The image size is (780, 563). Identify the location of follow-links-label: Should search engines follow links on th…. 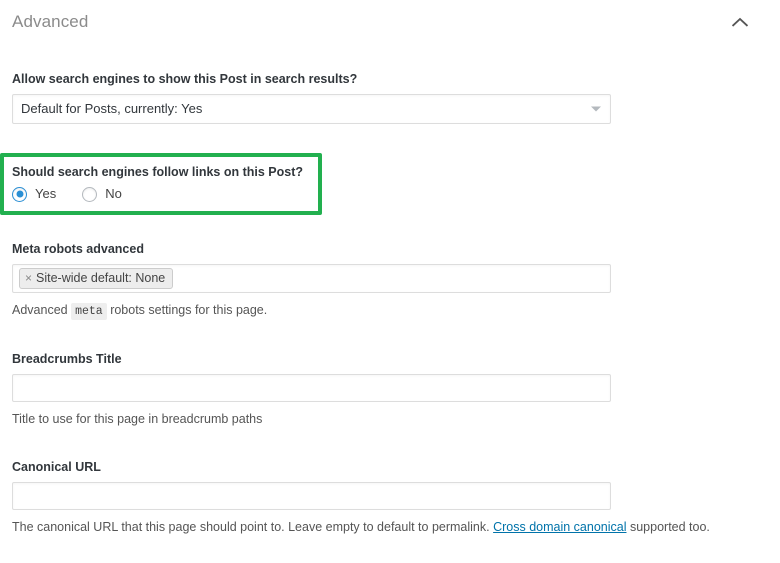
(158, 172).